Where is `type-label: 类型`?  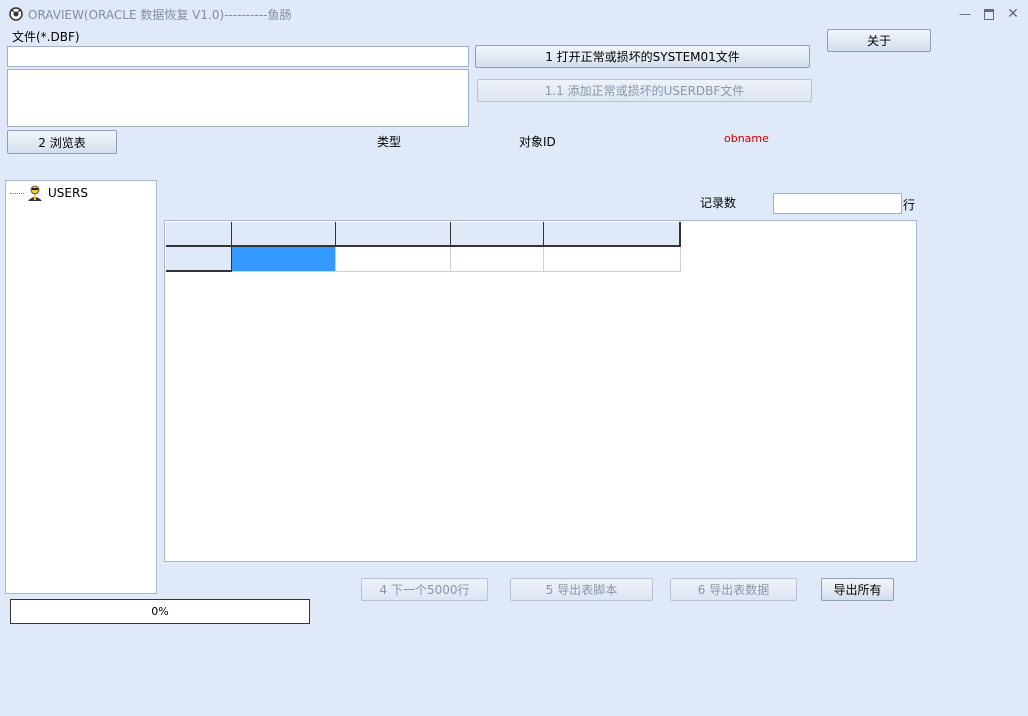
type-label: 类型 is located at coordinates (389, 142).